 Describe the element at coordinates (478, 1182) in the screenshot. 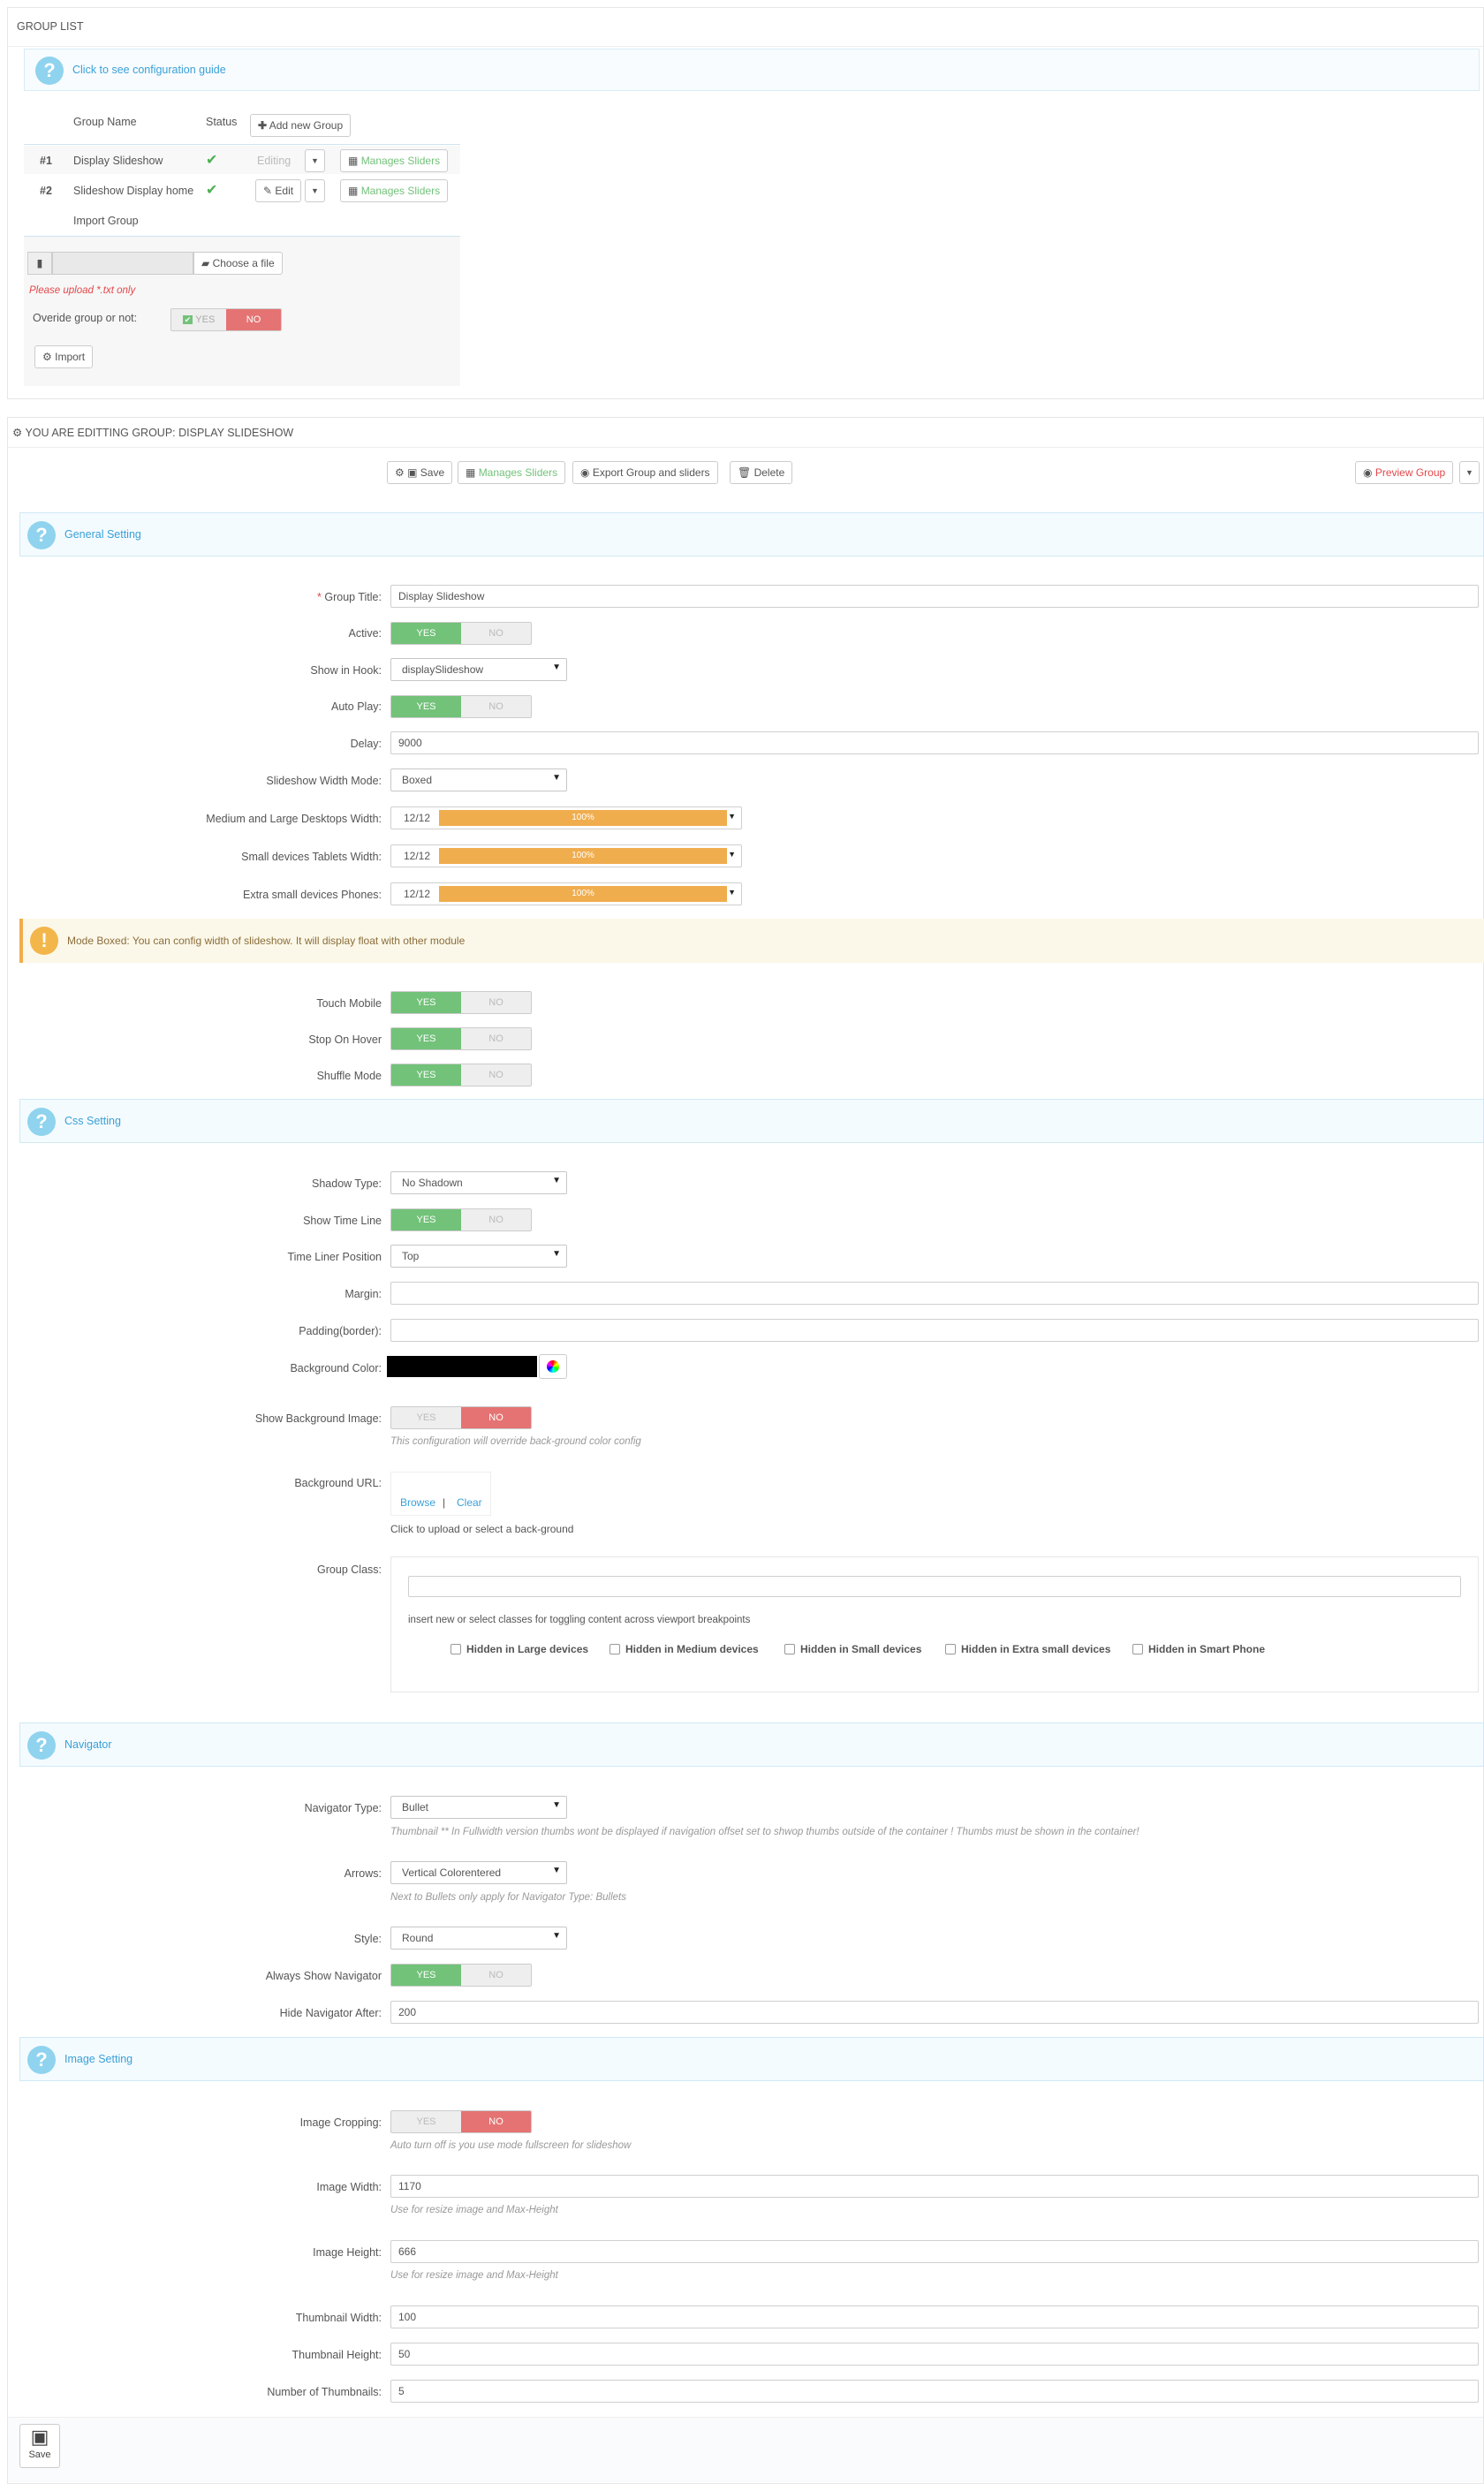

I see `shadow-select: No Shadown ▼` at that location.